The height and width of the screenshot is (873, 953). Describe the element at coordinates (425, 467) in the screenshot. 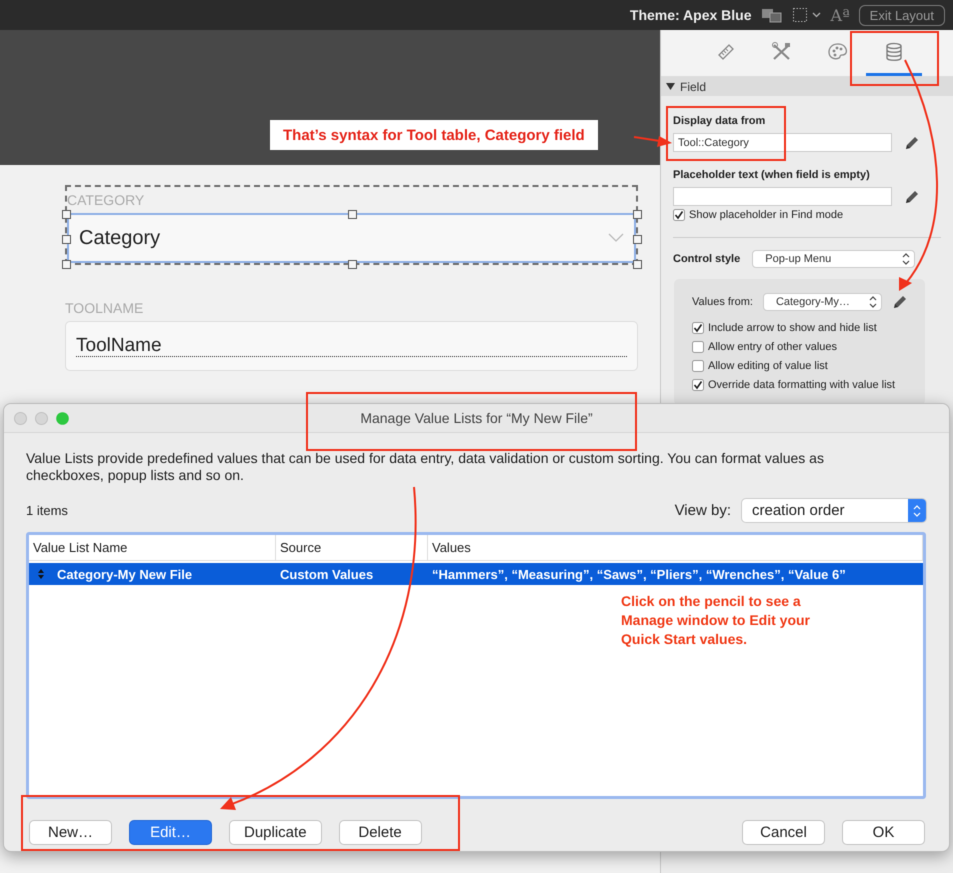

I see `description-text: Value Lists provide predefined values that can be used for data entry, data validation or custom sorting. You can format values as checkboxes, popup lists and so on.` at that location.